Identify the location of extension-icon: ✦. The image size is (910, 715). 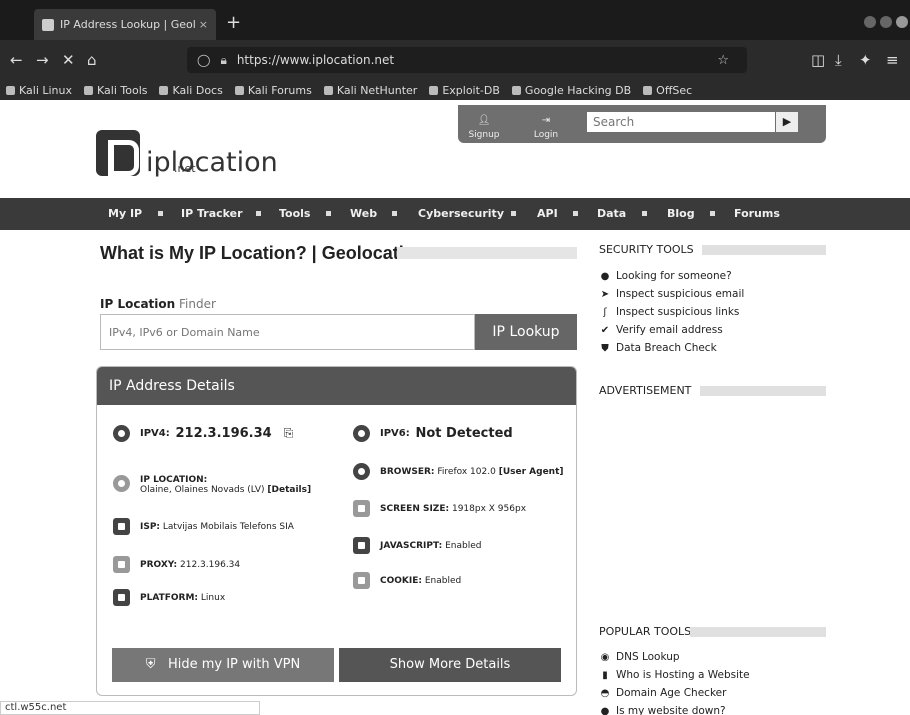
(865, 60).